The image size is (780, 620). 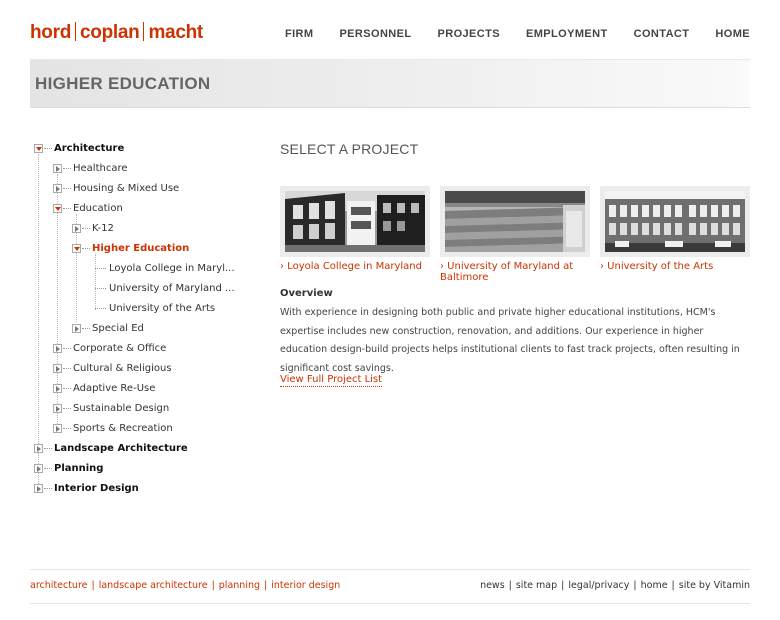 I want to click on logo-divider, so click(x=76, y=31).